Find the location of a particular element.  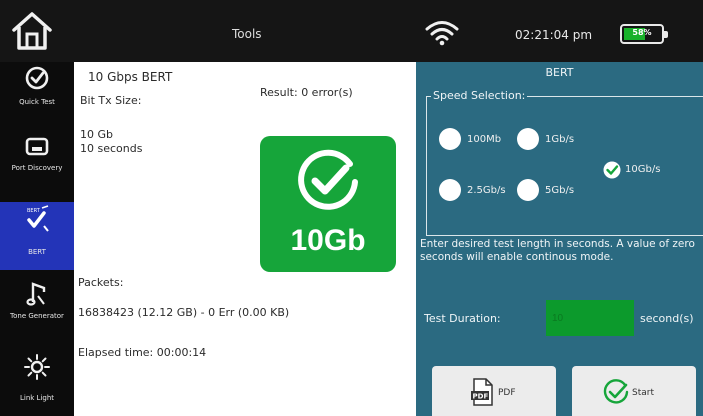

speed-label-10gb: 10Gb/s is located at coordinates (643, 169).